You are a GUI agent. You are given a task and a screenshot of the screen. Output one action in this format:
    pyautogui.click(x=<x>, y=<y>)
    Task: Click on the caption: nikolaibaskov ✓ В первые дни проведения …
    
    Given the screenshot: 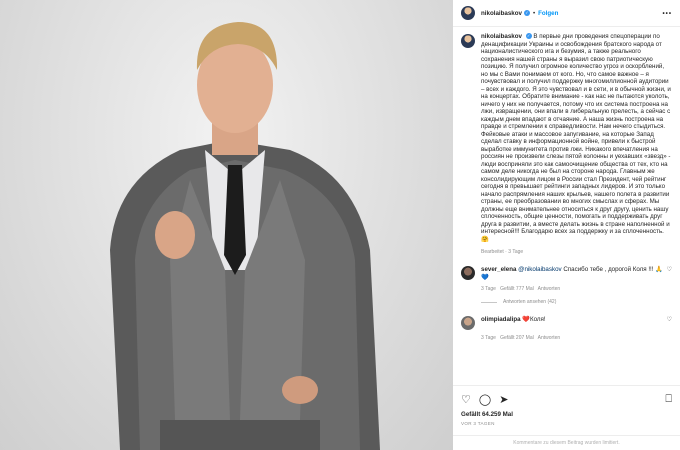 What is the action you would take?
    pyautogui.click(x=566, y=138)
    